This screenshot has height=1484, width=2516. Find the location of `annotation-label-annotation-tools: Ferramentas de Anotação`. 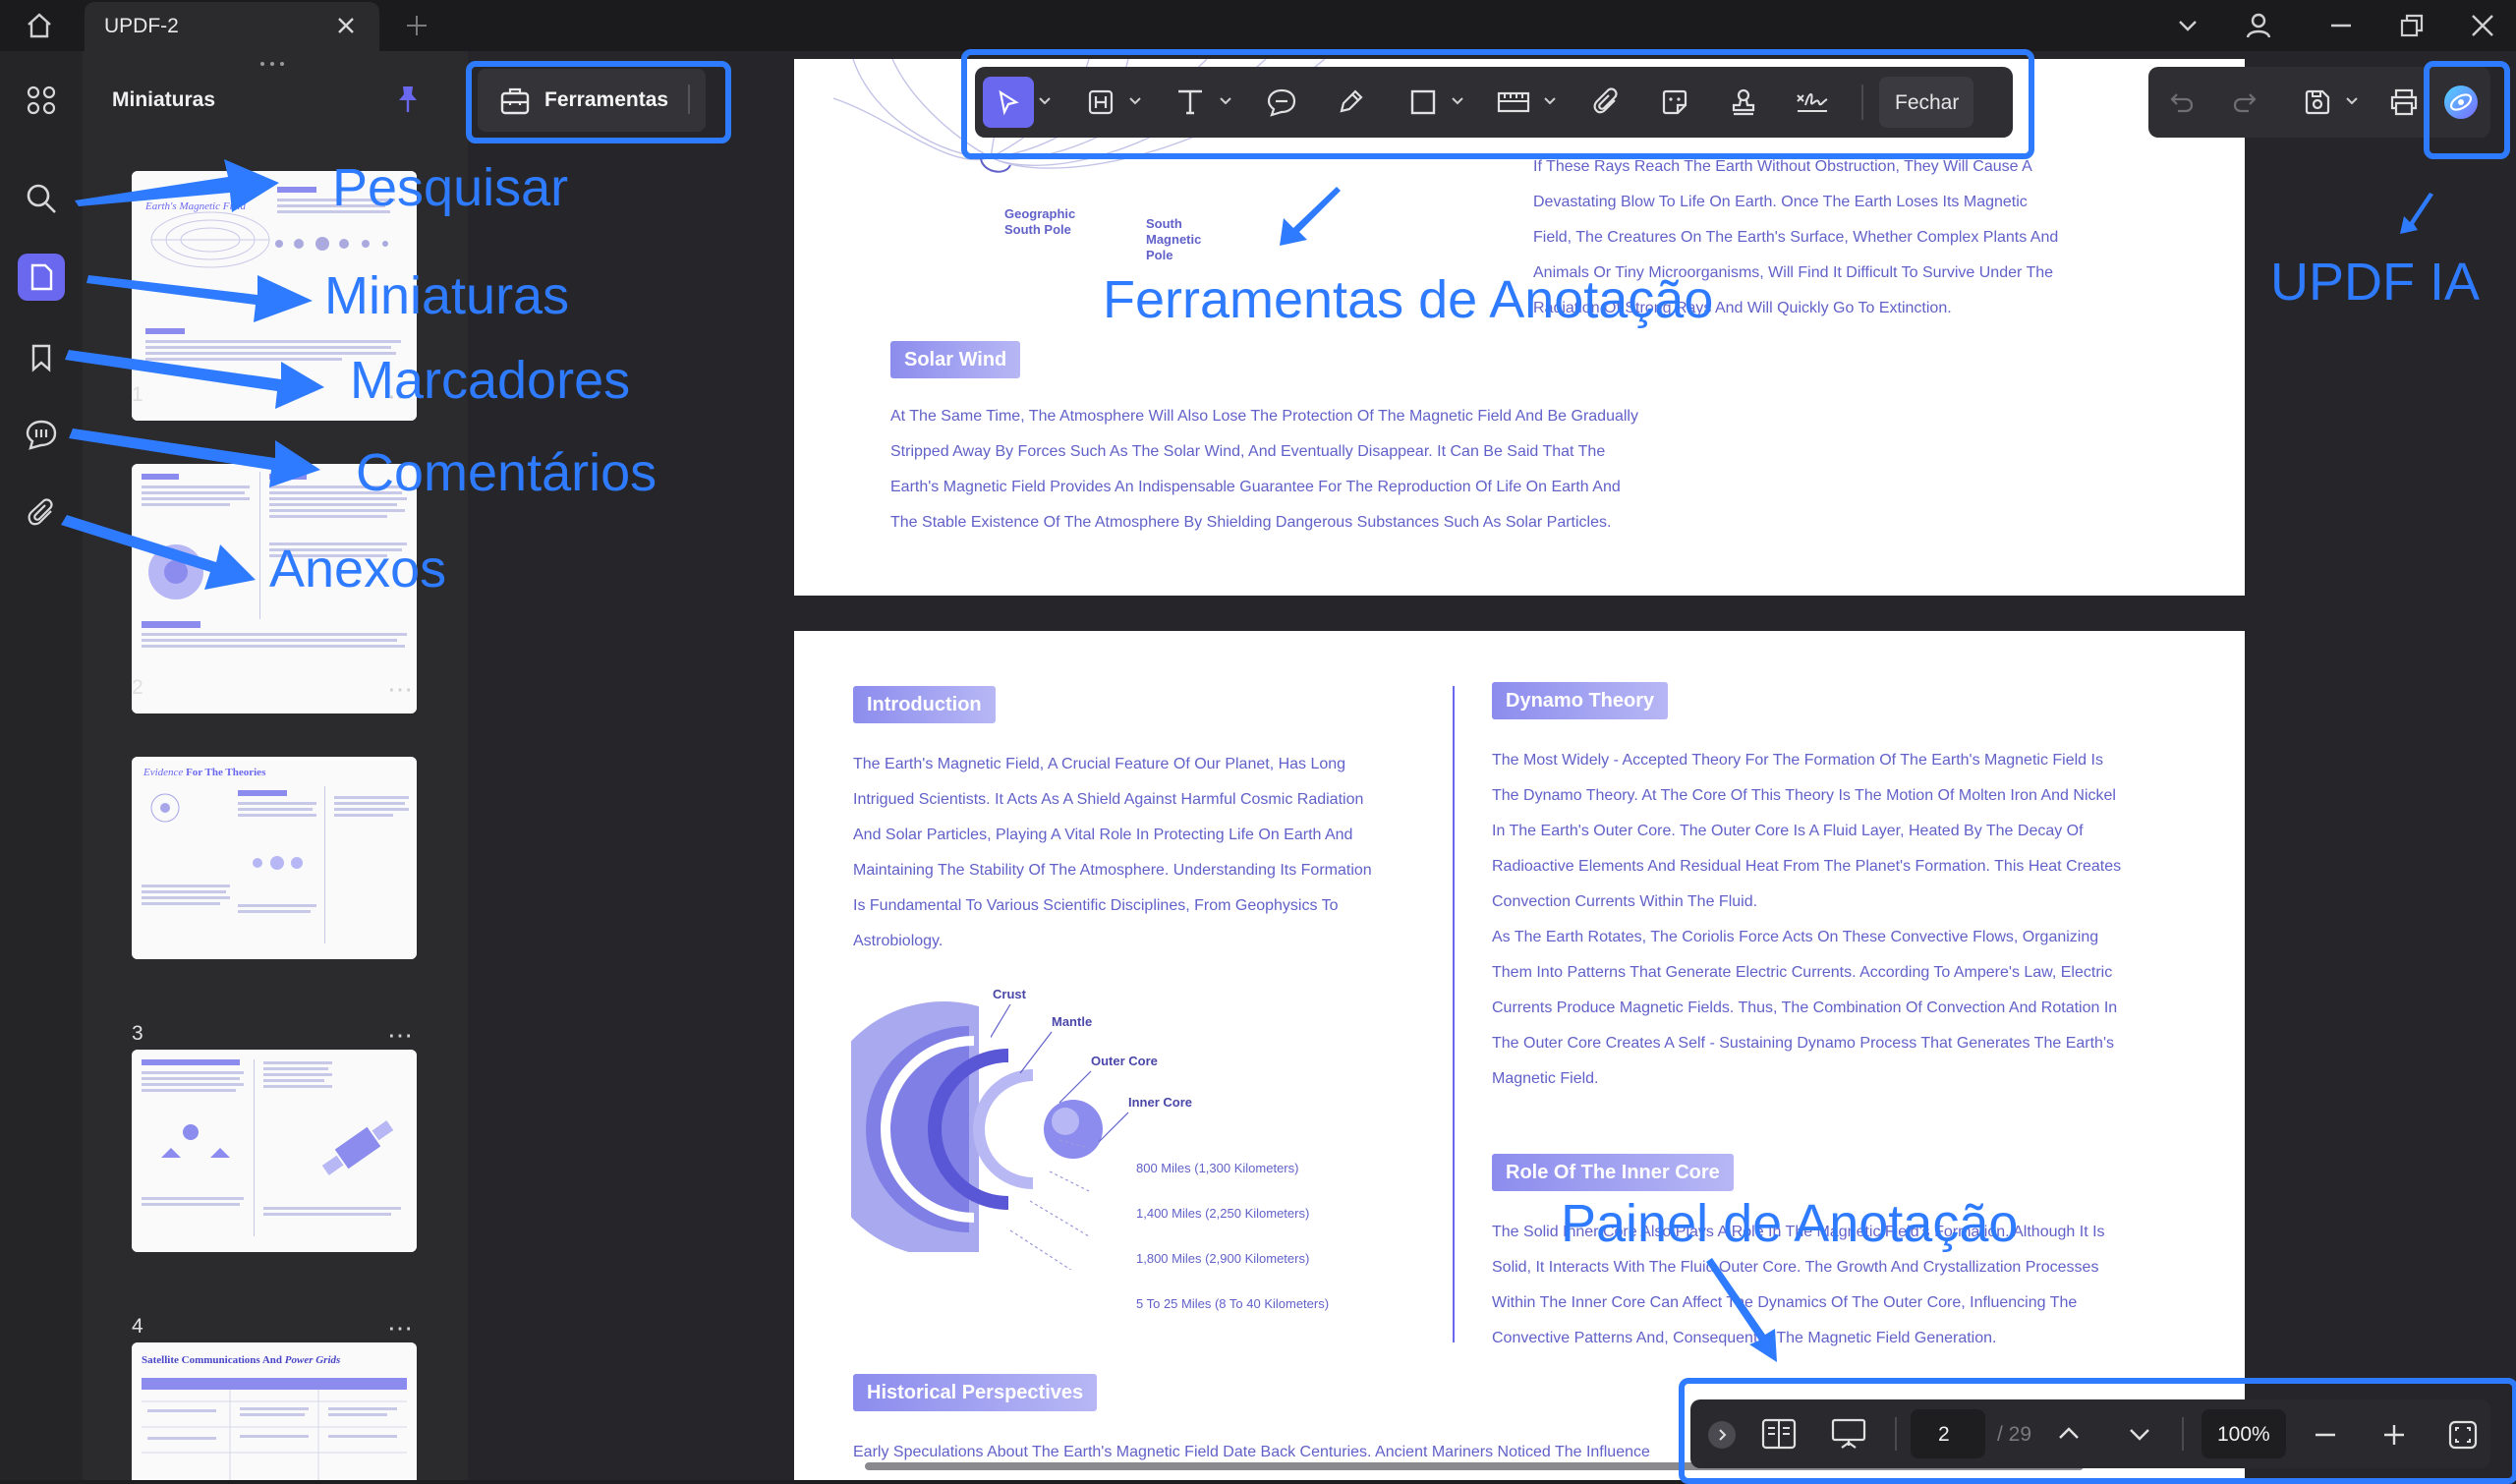

annotation-label-annotation-tools: Ferramentas de Anotação is located at coordinates (1408, 299).